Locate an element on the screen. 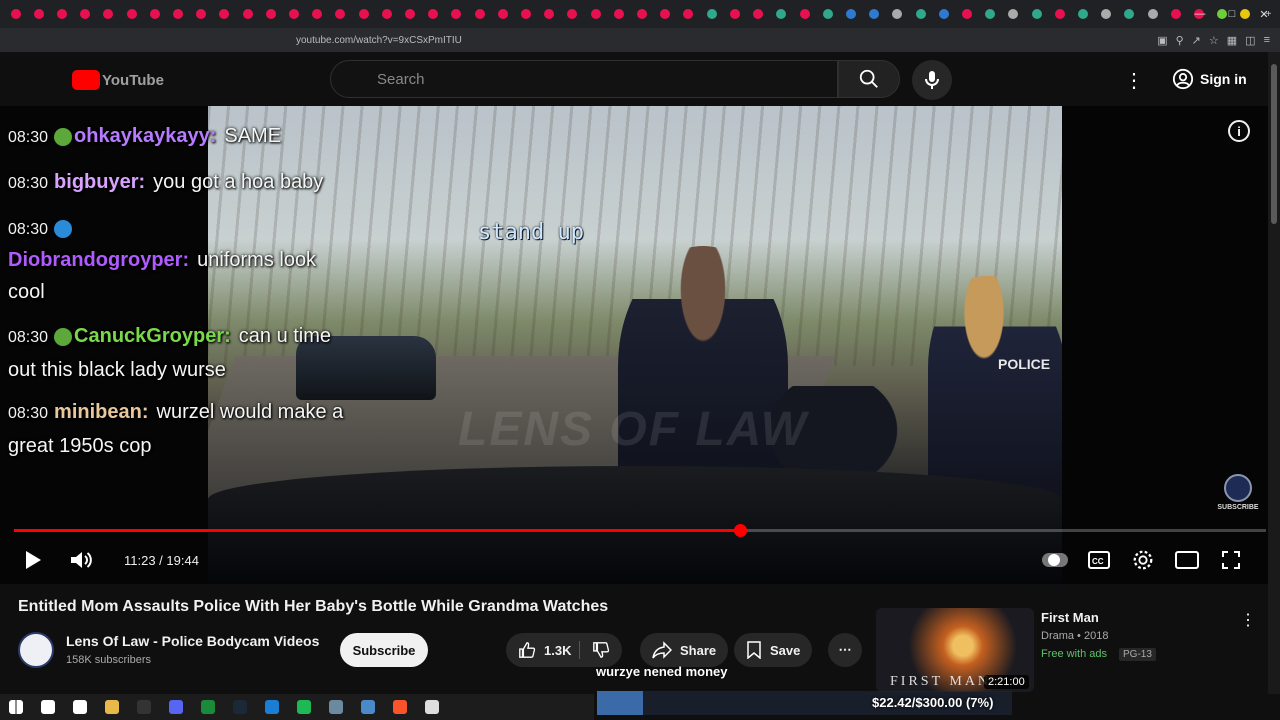 This screenshot has width=1280, height=720. subscribe-button: Subscribe is located at coordinates (384, 650).